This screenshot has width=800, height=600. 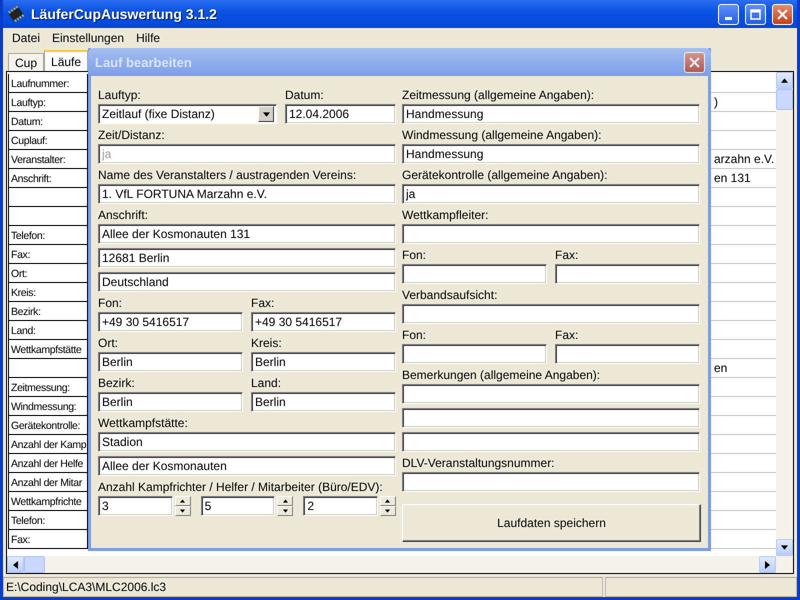 What do you see at coordinates (124, 14) in the screenshot?
I see `window-title: LäuferCupAuswertung 3.1.2` at bounding box center [124, 14].